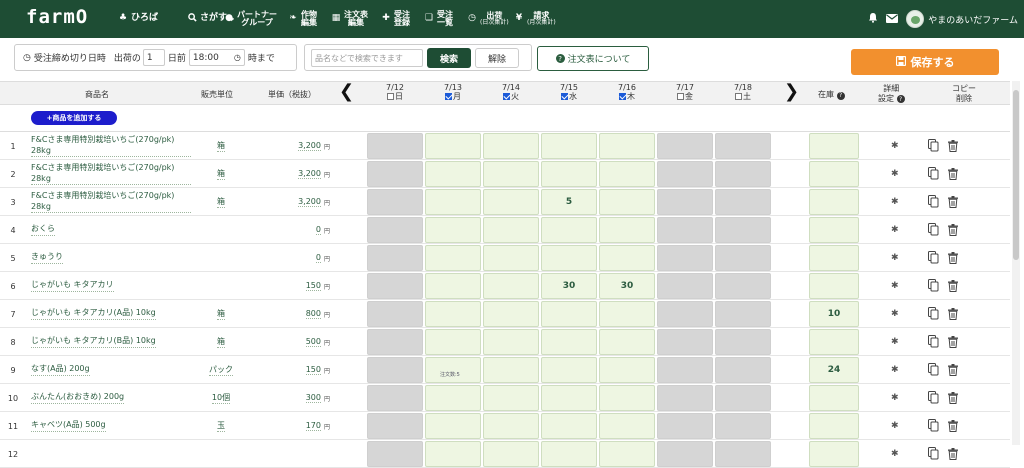 The height and width of the screenshot is (468, 1024). I want to click on product-name, so click(111, 454).